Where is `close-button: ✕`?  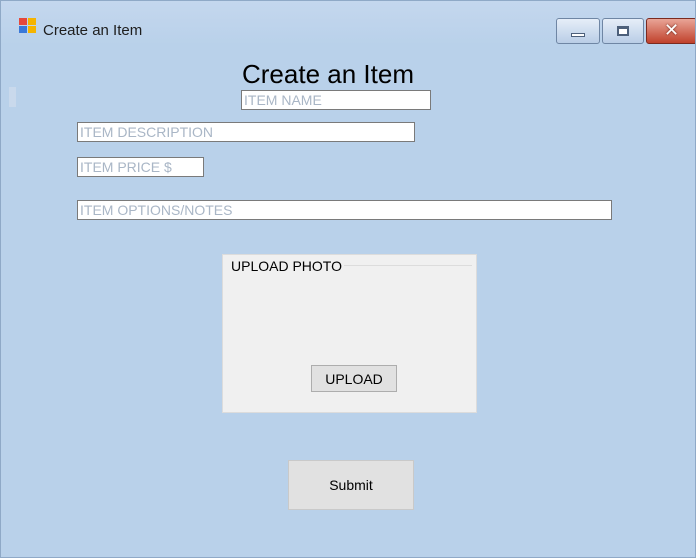
close-button: ✕ is located at coordinates (670, 31).